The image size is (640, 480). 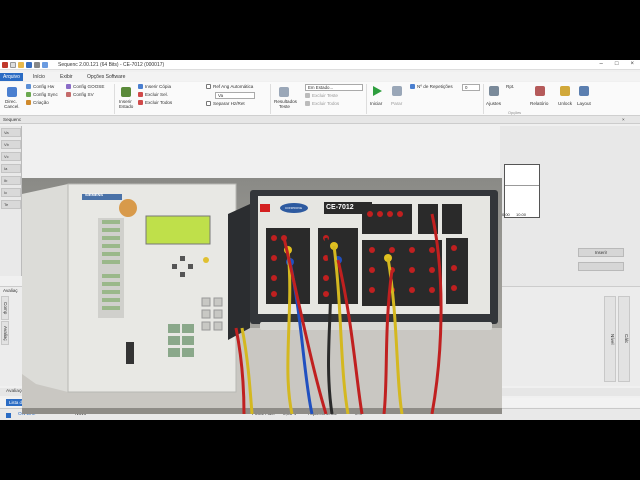 I want to click on app-icon, so click(x=5, y=65).